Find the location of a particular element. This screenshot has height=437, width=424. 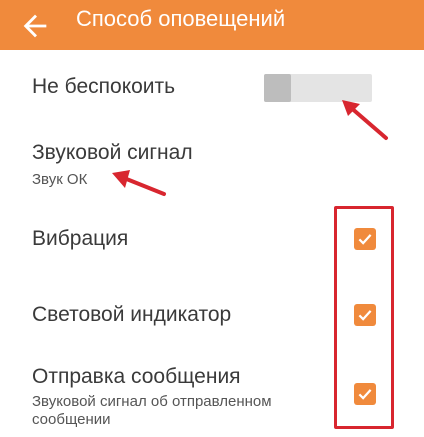

annotation-highlight-box is located at coordinates (364, 317).